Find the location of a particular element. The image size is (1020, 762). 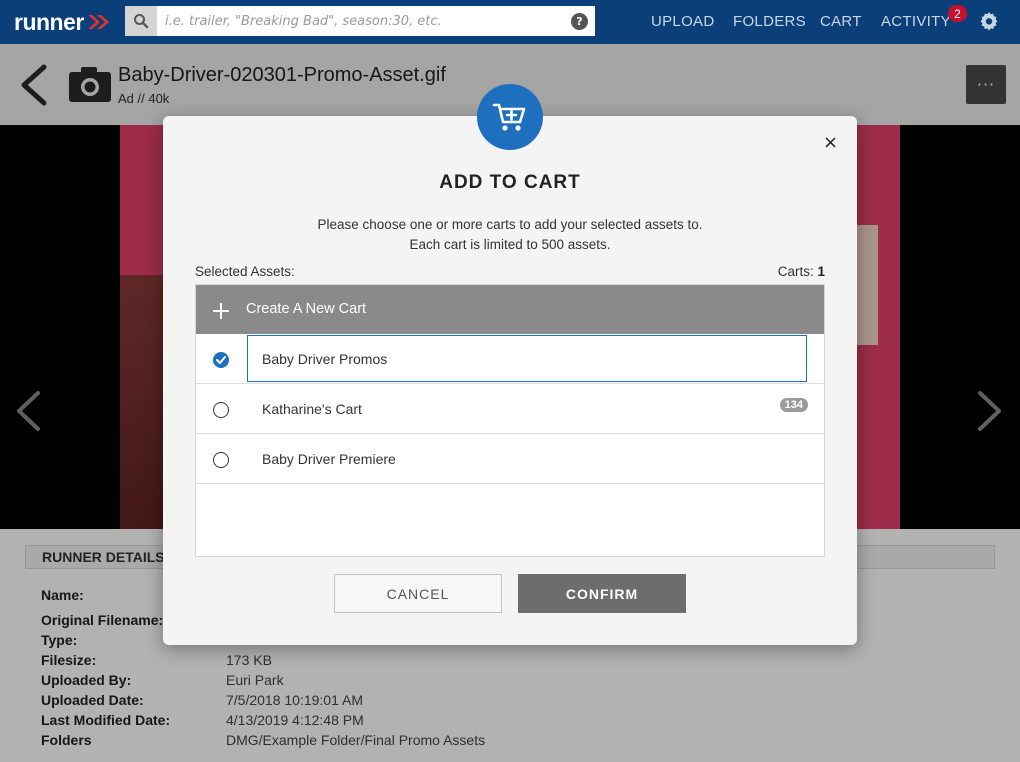

cart-option-baby-driver-promos: Baby Driver Promos is located at coordinates (510, 359).